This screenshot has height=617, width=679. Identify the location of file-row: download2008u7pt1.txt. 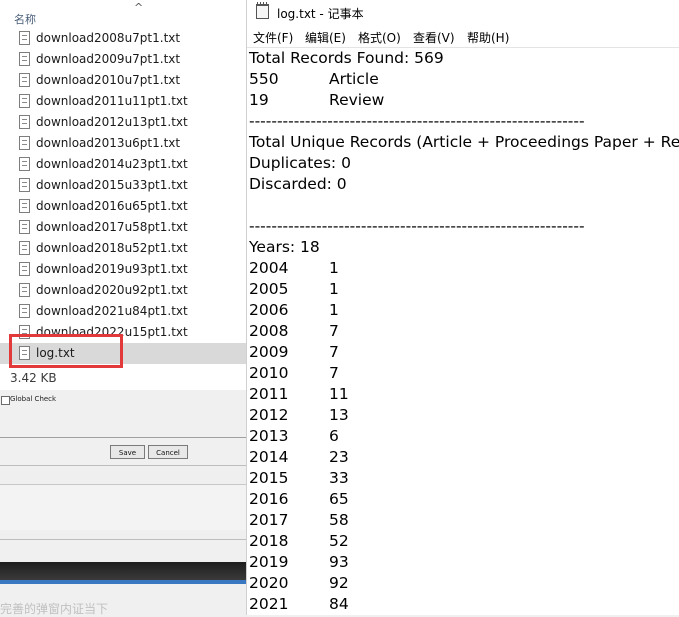
(123, 38).